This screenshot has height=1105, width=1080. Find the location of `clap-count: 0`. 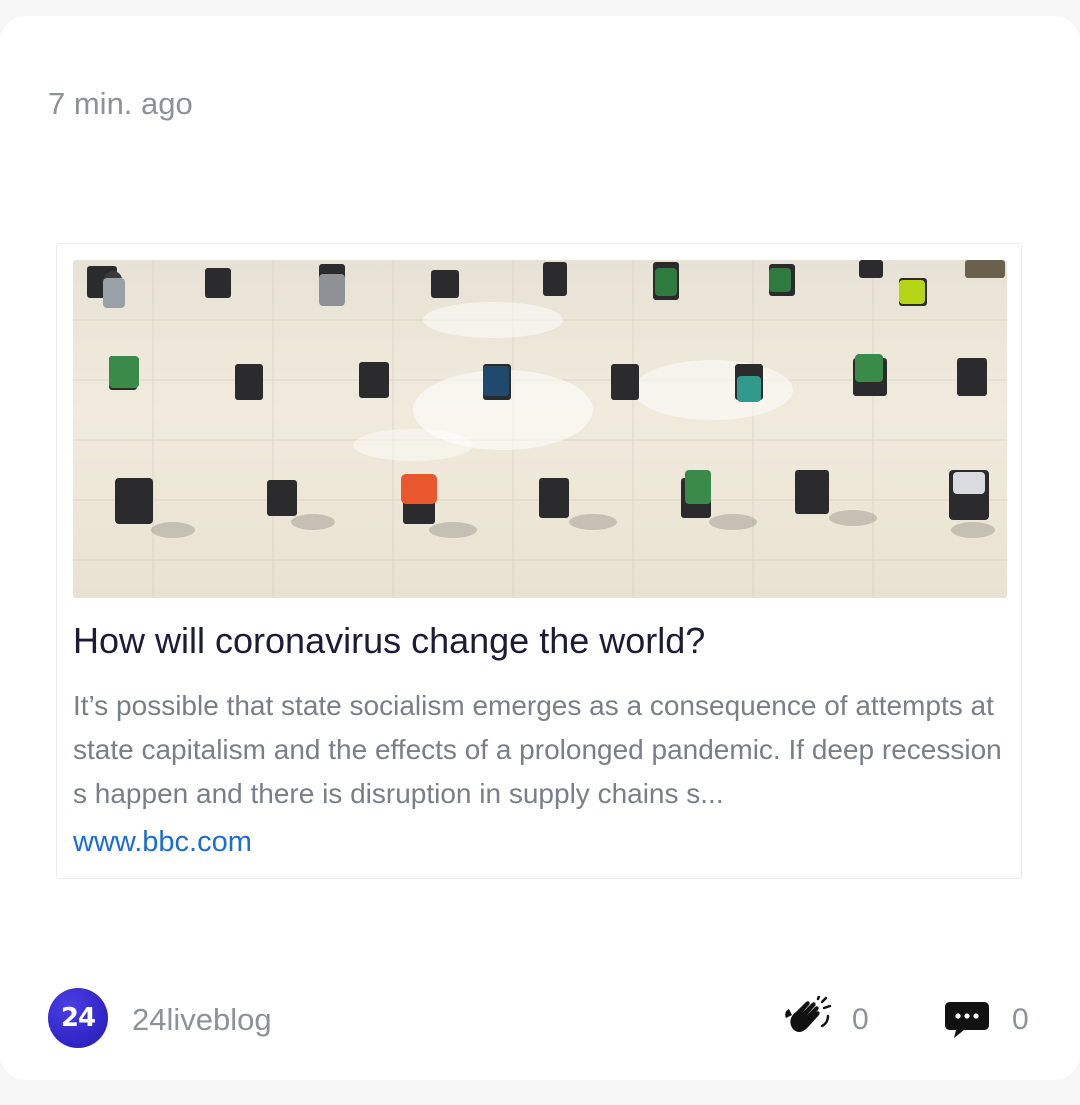

clap-count: 0 is located at coordinates (860, 1019).